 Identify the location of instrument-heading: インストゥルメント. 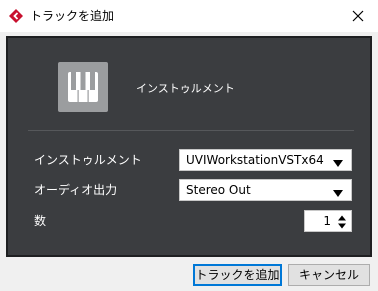
(185, 88).